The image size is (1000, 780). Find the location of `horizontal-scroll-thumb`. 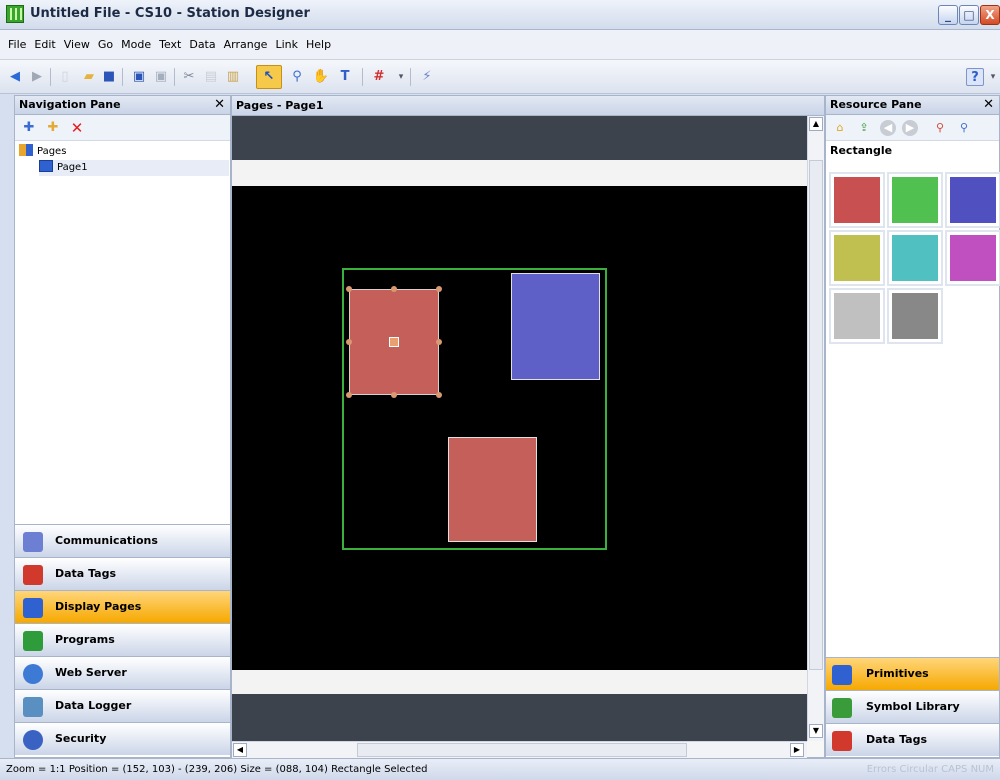

horizontal-scroll-thumb is located at coordinates (522, 750).